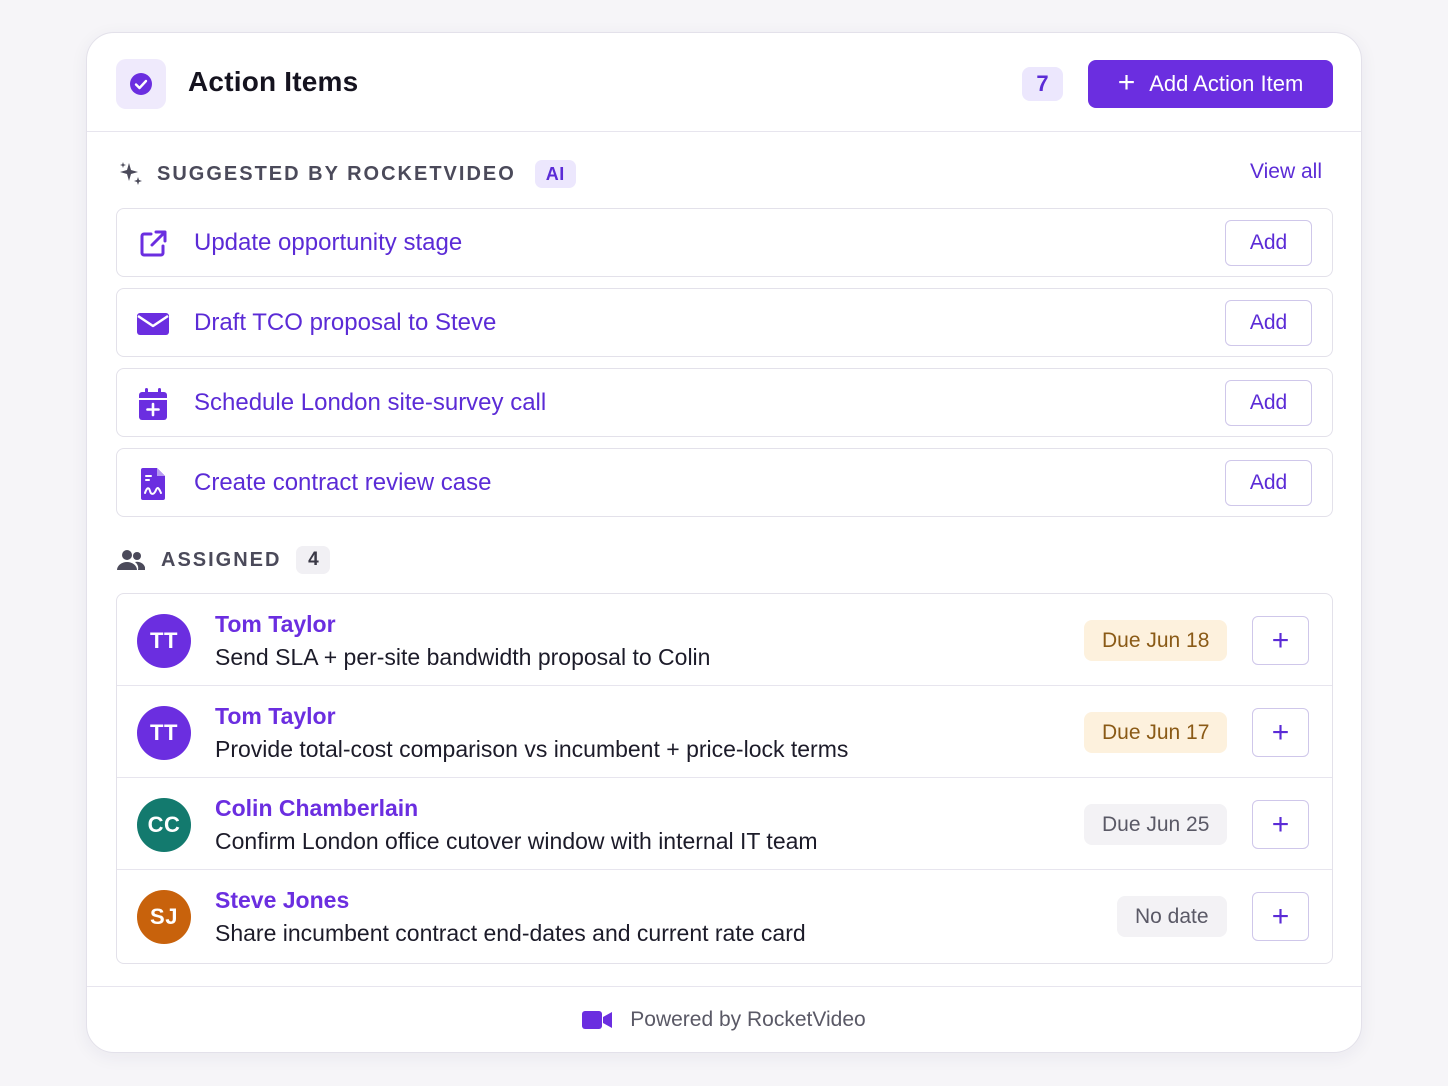 This screenshot has height=1086, width=1448. What do you see at coordinates (597, 1020) in the screenshot?
I see `video-camera-icon` at bounding box center [597, 1020].